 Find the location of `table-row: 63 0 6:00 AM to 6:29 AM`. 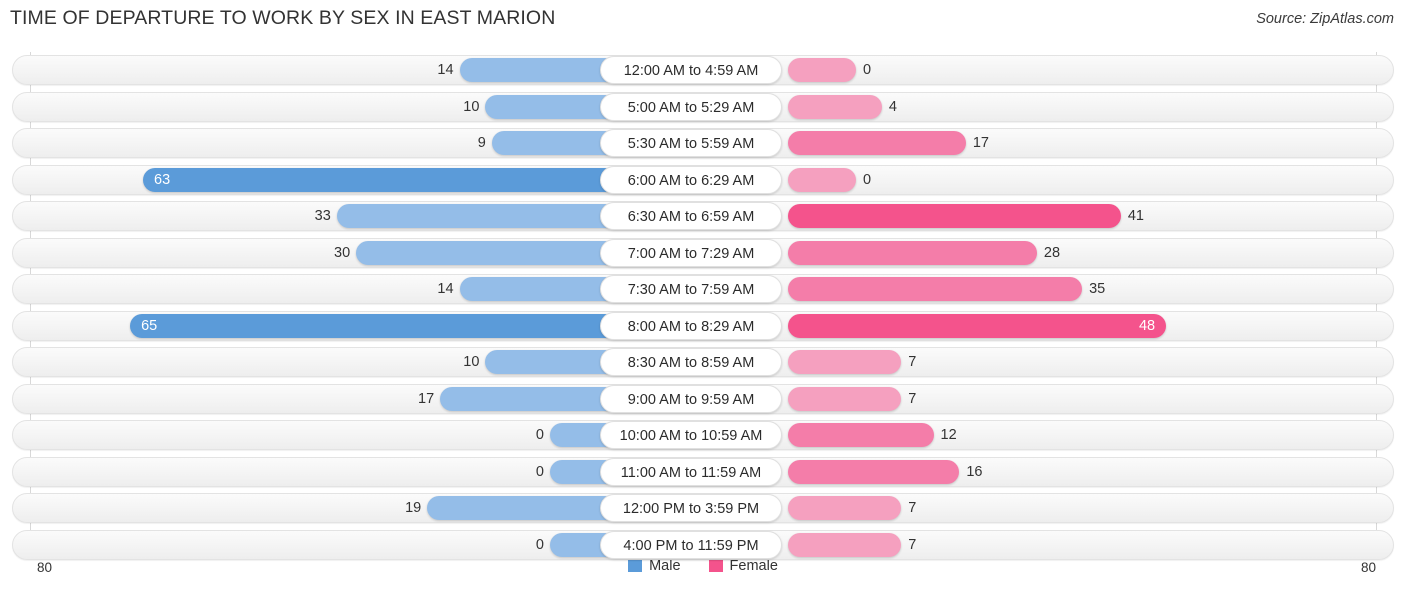

table-row: 63 0 6:00 AM to 6:29 AM is located at coordinates (703, 179).